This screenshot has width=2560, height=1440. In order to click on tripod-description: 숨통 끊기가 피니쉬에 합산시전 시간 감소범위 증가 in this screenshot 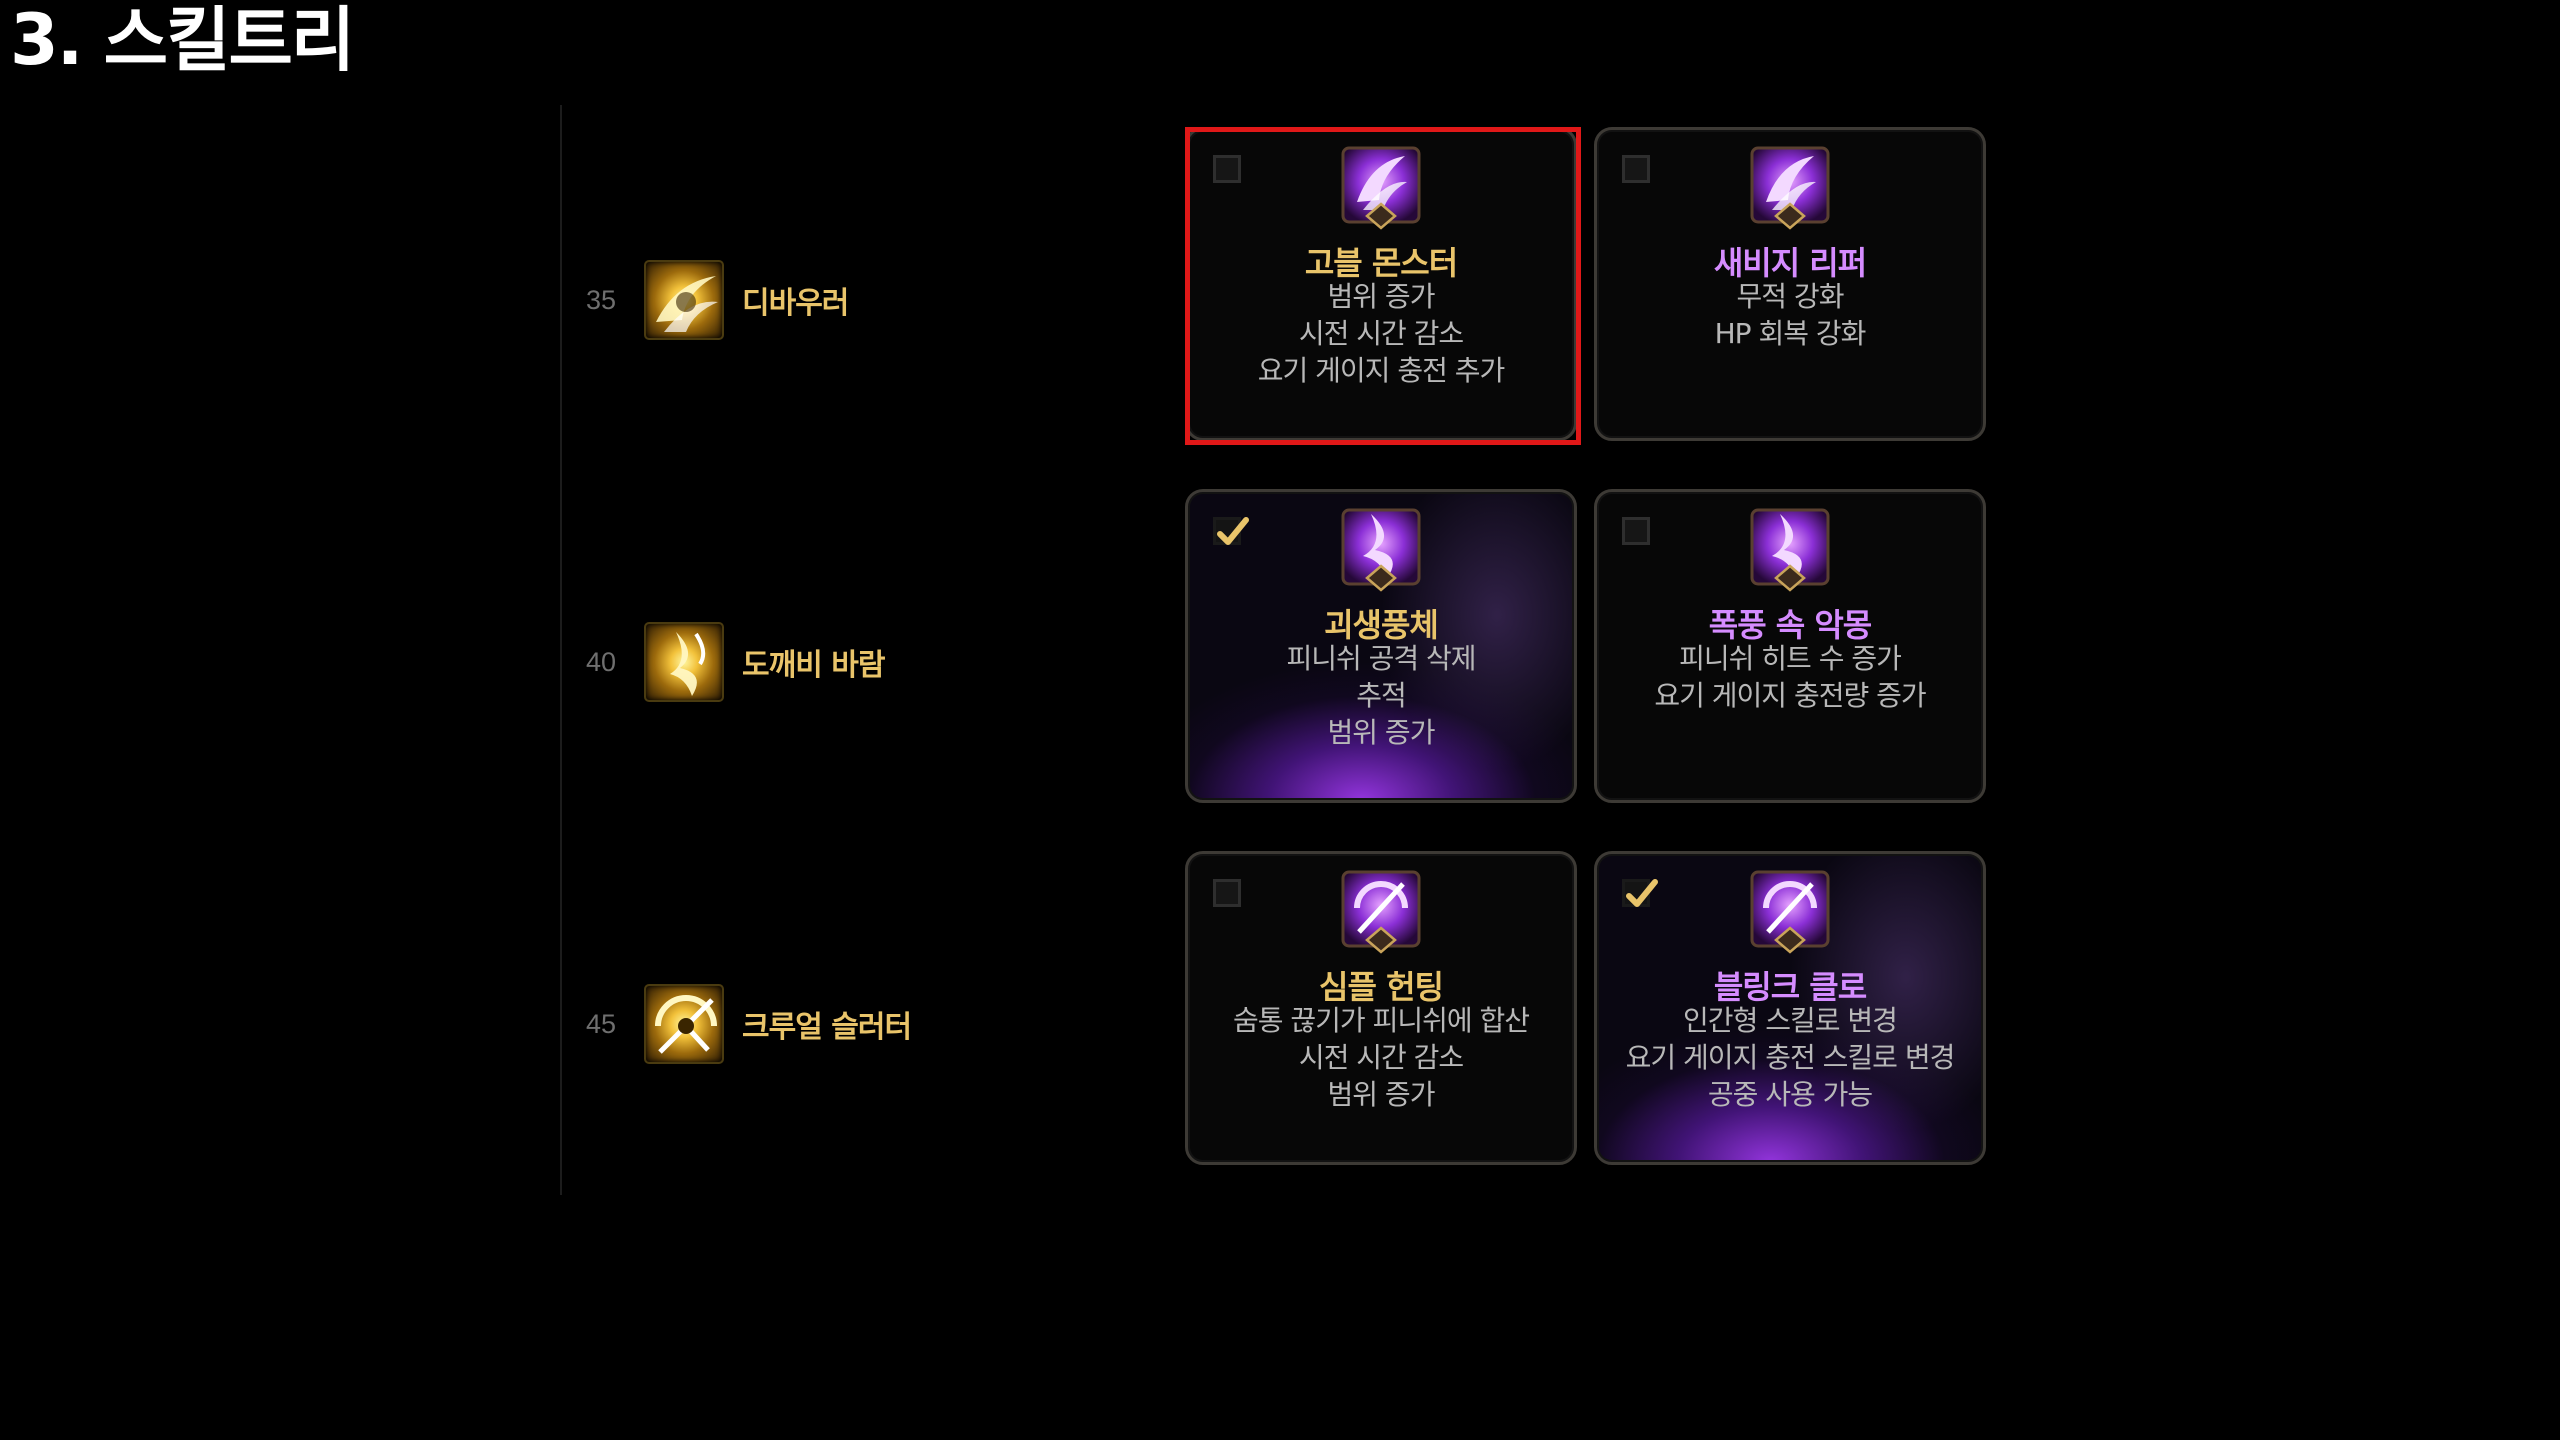, I will do `click(1381, 1057)`.